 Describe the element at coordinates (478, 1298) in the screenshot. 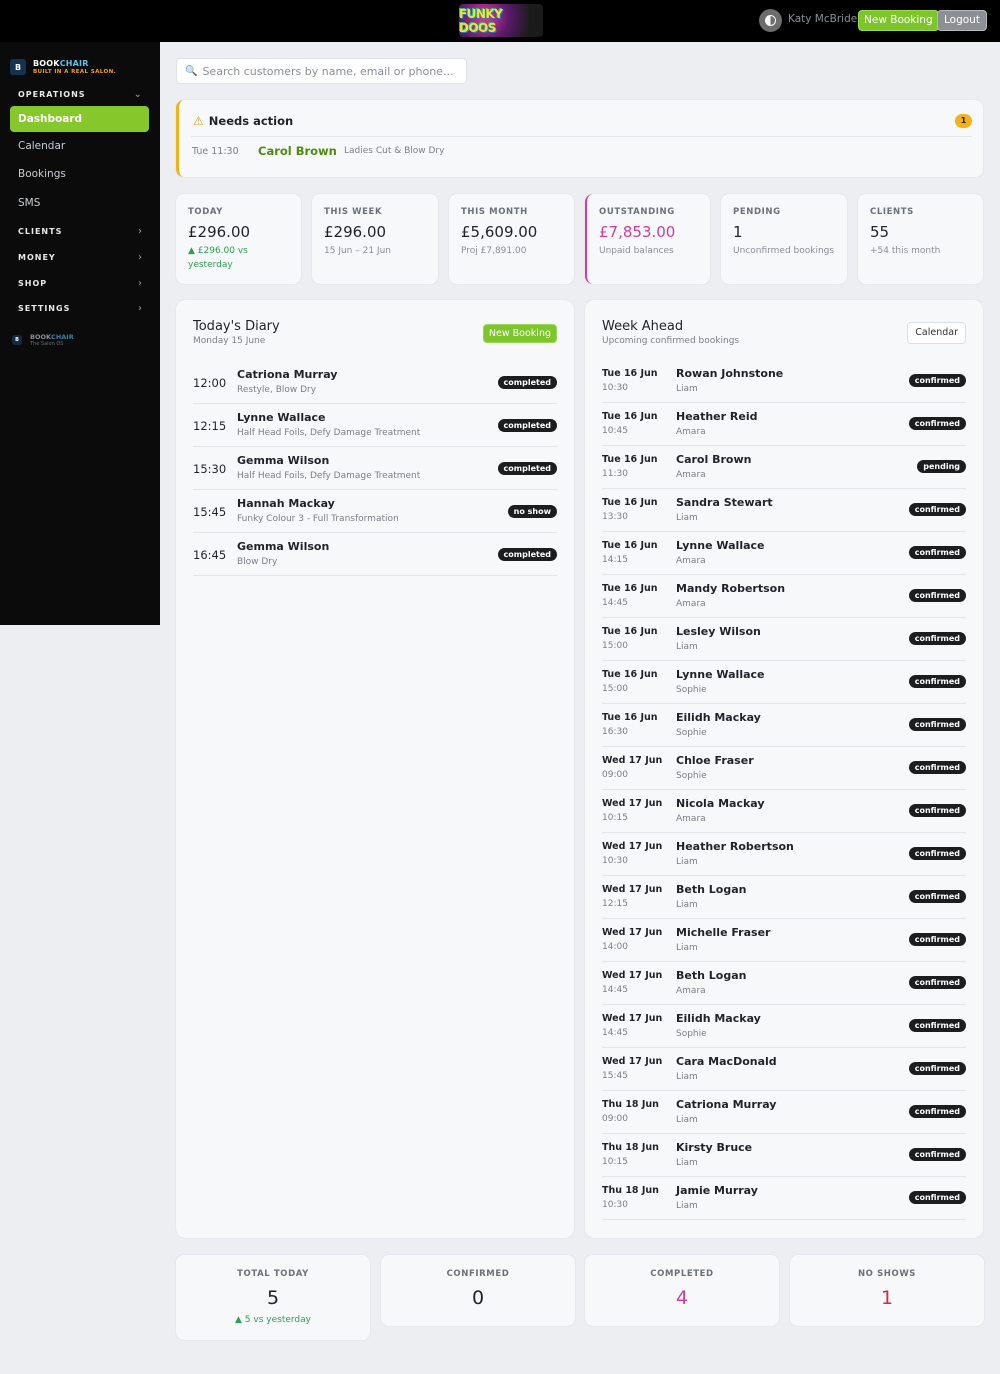

I see `summary-value: 0` at that location.